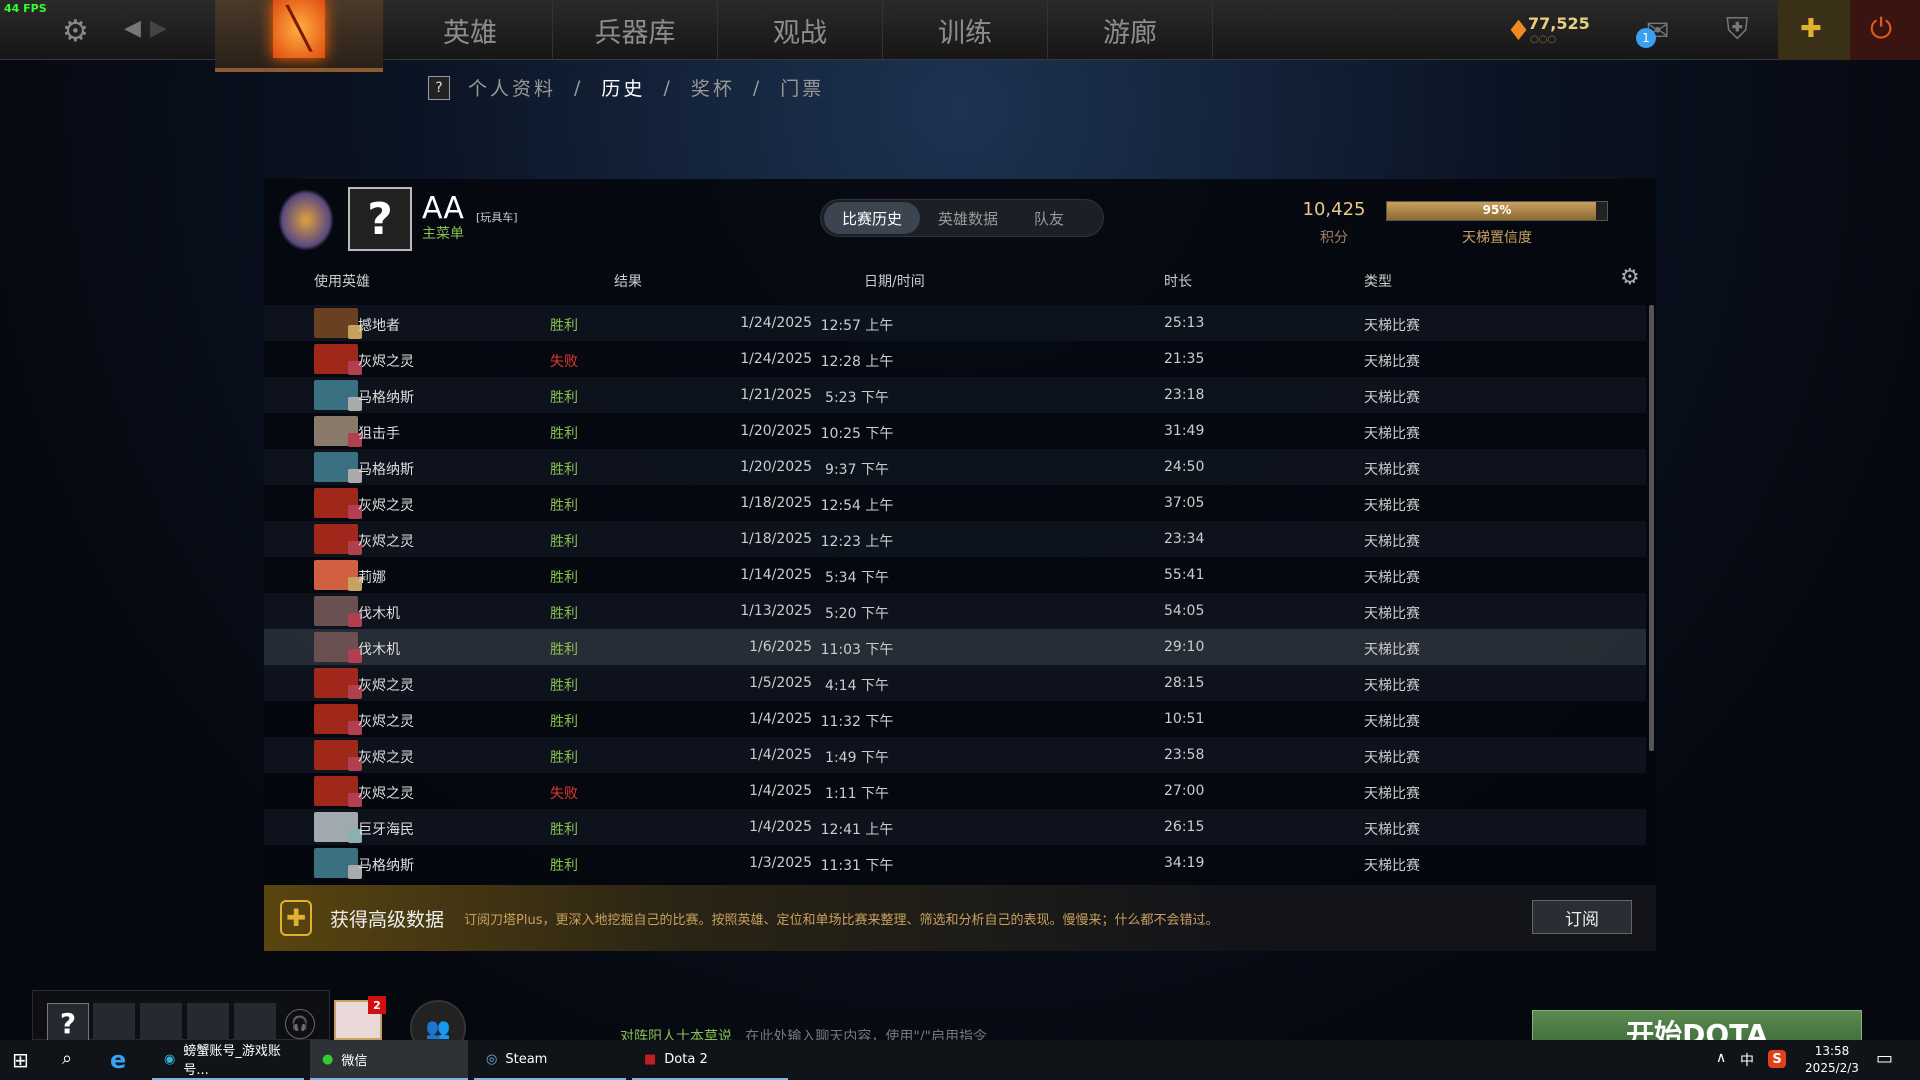 The image size is (1920, 1080). I want to click on forward-arrow-icon: ▶, so click(158, 28).